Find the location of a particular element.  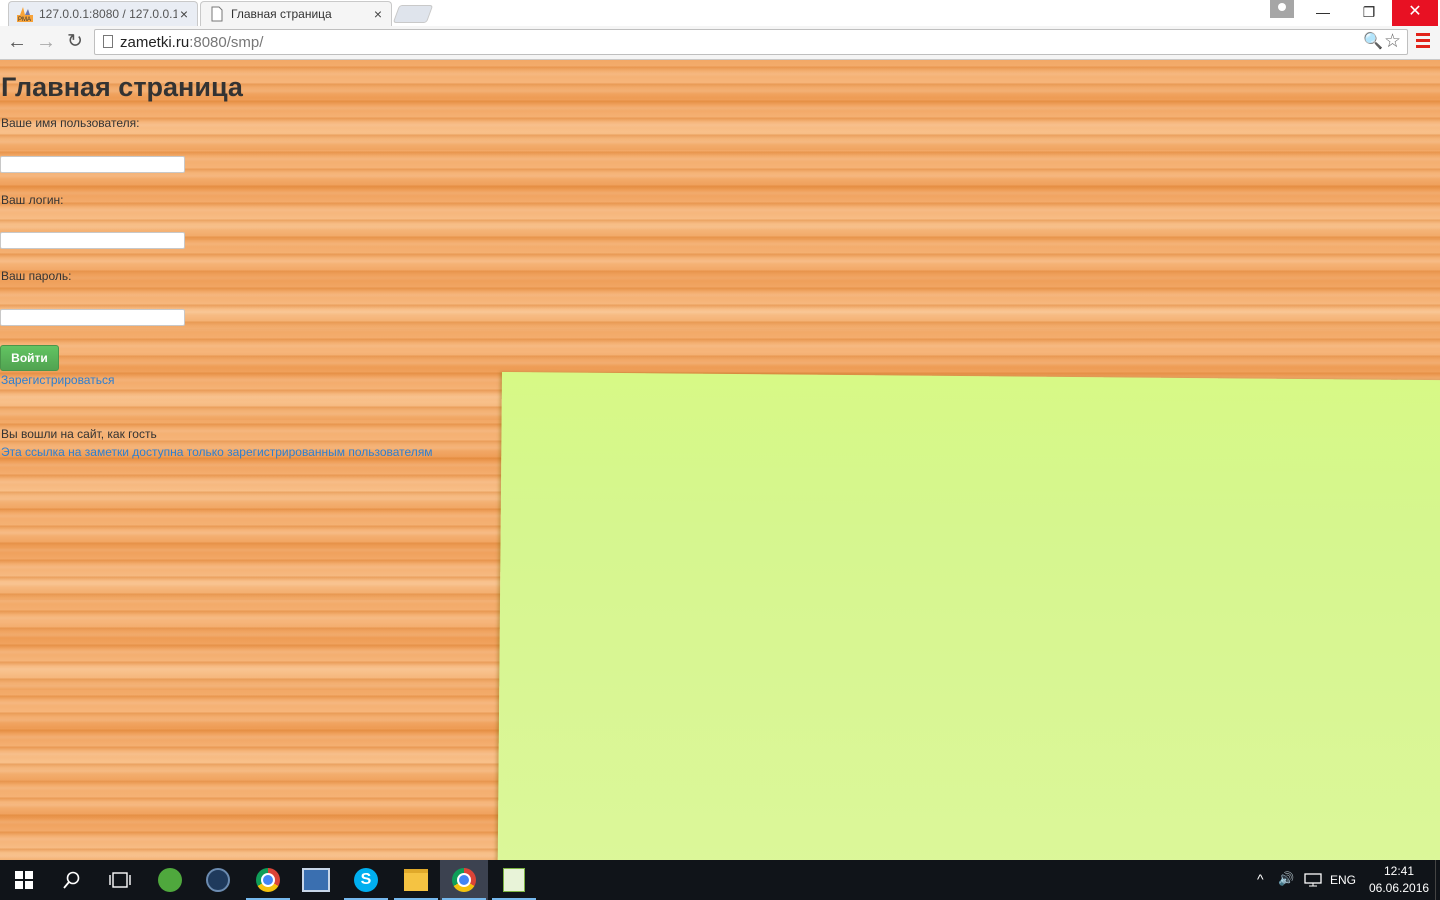

svg-text: PMA is located at coordinates (24, 19).